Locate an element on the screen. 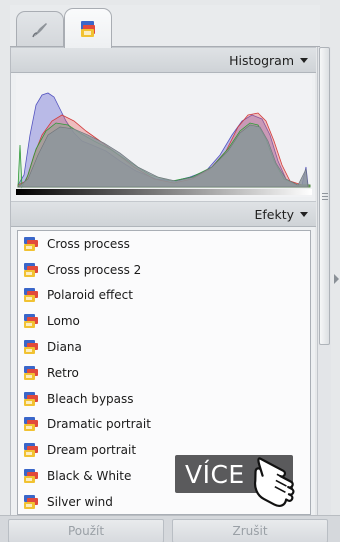 The image size is (340, 542). cancel-button: Zrušit is located at coordinates (250, 530).